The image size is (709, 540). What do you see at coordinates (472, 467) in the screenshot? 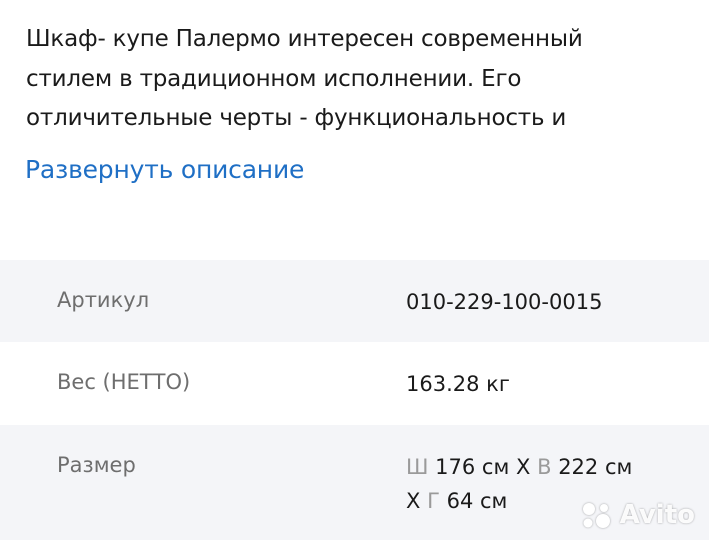
I see `width-value: 176 см` at bounding box center [472, 467].